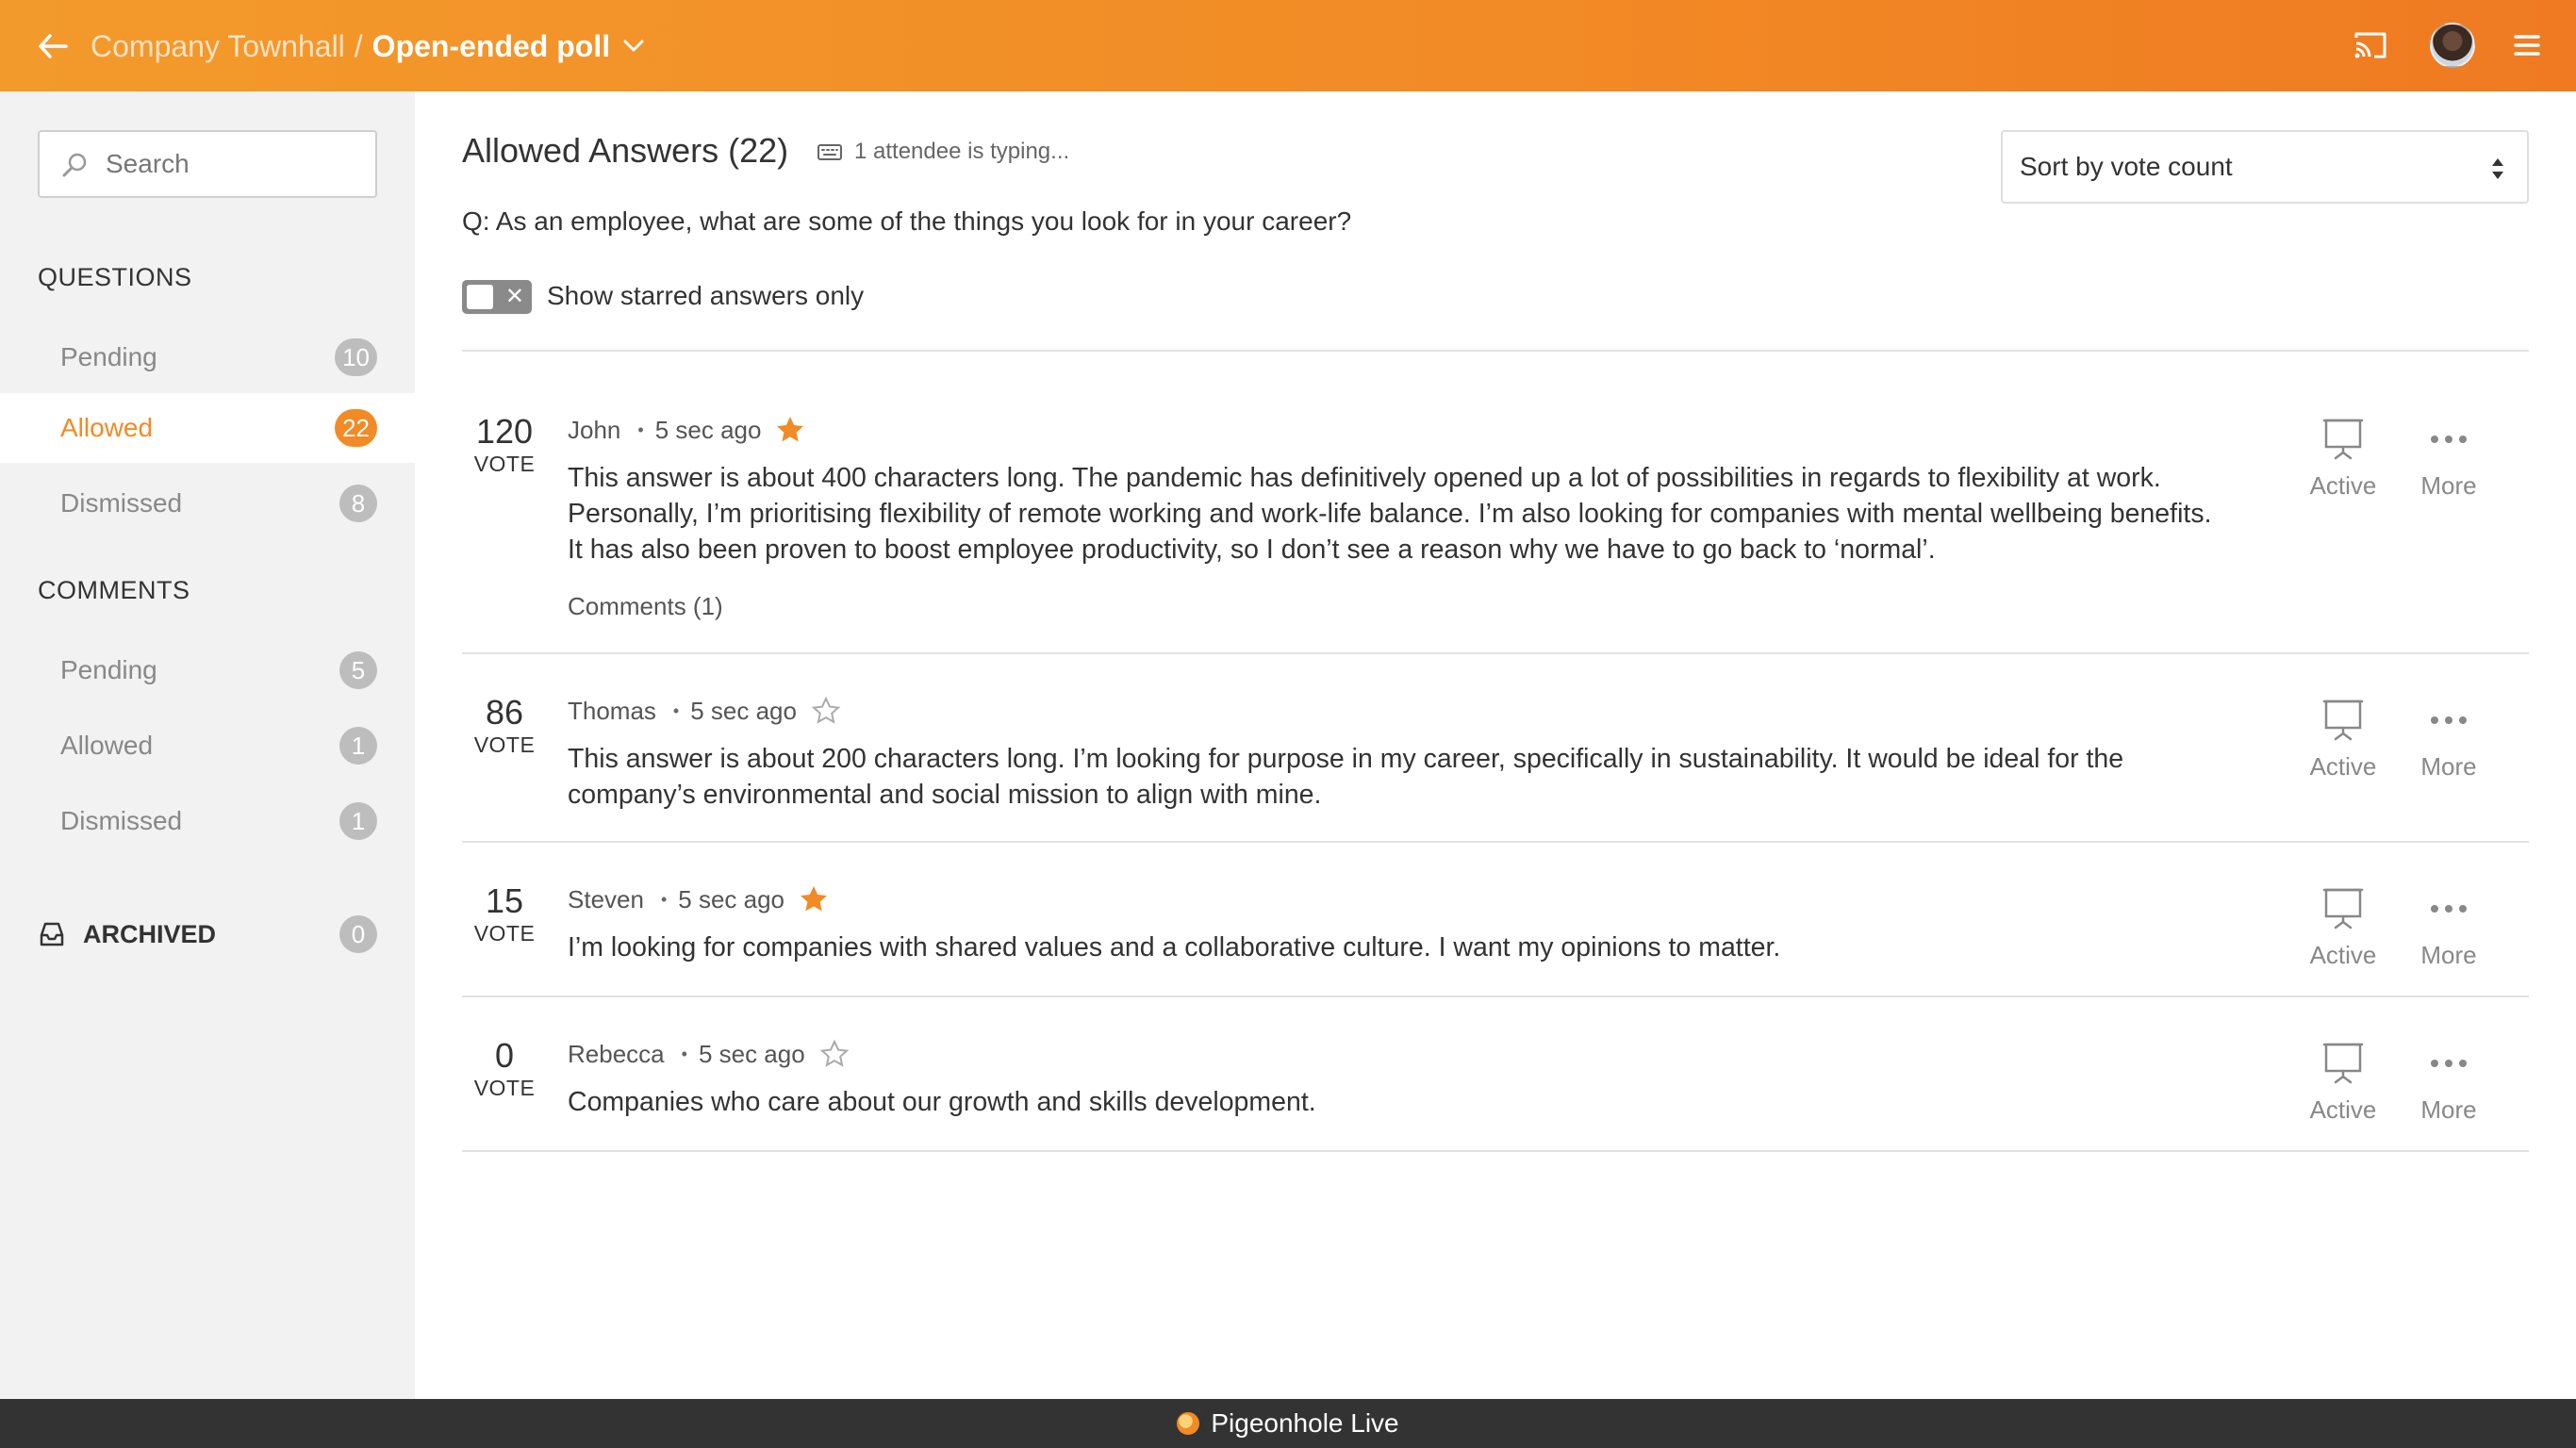 Image resolution: width=2576 pixels, height=1448 pixels. Describe the element at coordinates (115, 277) in the screenshot. I see `questions-section-title: QUESTIONS` at that location.